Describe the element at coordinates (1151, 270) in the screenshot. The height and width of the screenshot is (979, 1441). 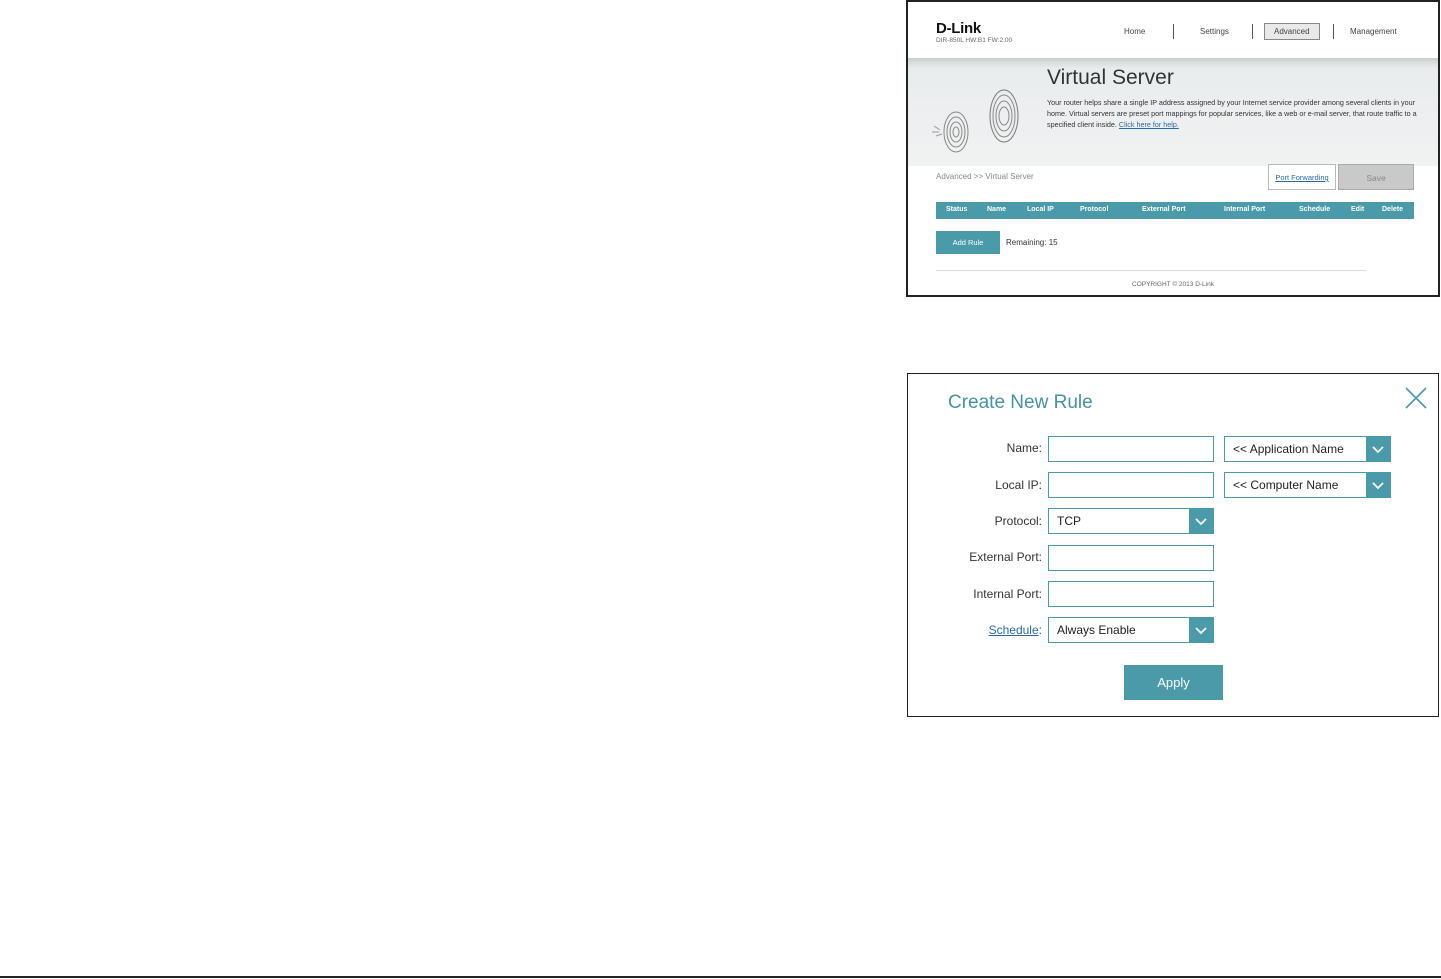
I see `footer-divider` at that location.